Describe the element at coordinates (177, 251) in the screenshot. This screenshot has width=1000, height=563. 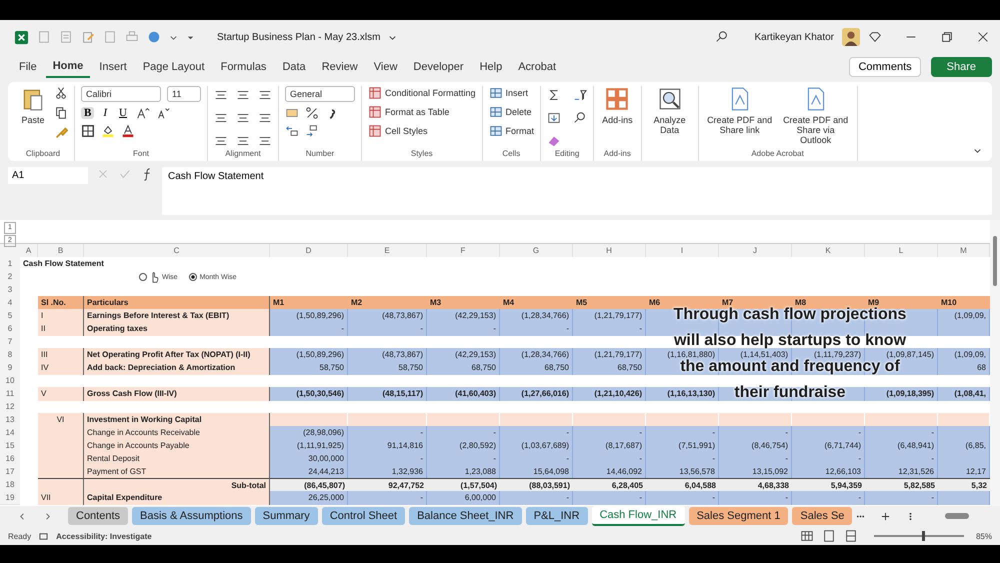
I see `column-header: C` at that location.